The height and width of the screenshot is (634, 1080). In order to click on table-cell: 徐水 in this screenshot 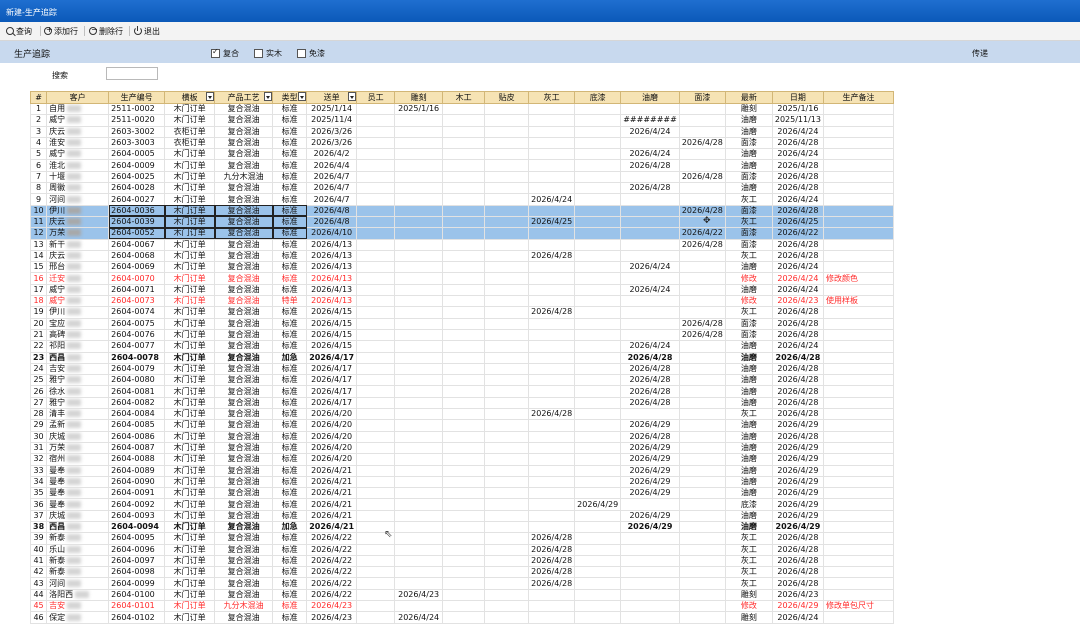, I will do `click(78, 391)`.